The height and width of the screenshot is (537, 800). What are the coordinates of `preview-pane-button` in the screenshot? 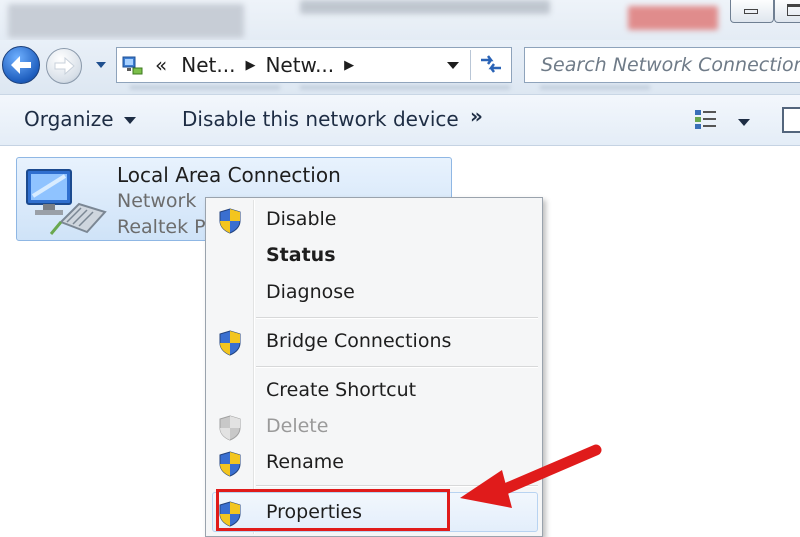 It's located at (791, 120).